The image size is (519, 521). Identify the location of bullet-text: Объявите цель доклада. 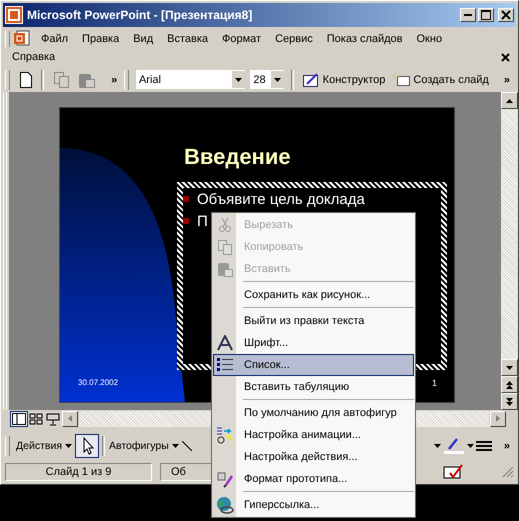
(281, 199).